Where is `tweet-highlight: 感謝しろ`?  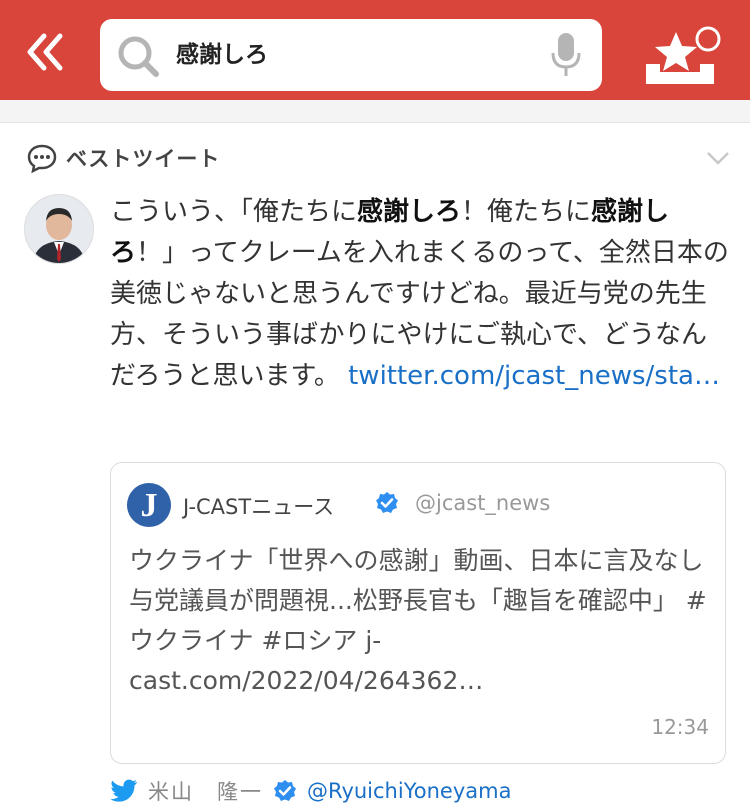
tweet-highlight: 感謝しろ is located at coordinates (409, 212).